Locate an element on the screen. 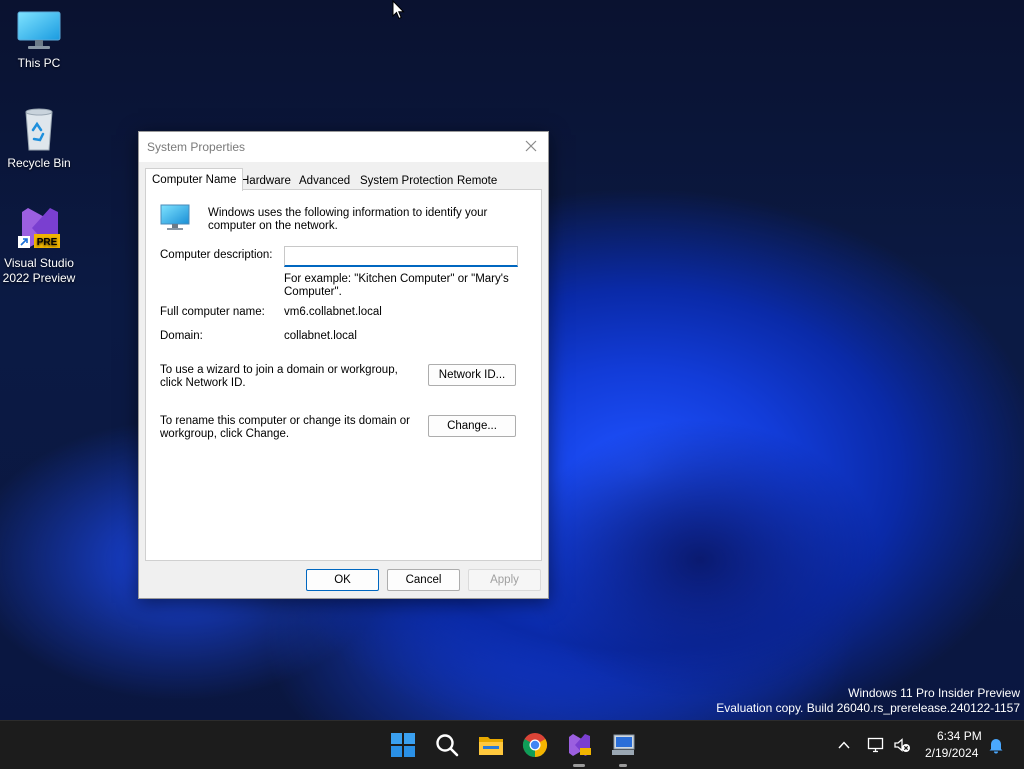 The width and height of the screenshot is (1024, 769). chevron-up-icon is located at coordinates (844, 745).